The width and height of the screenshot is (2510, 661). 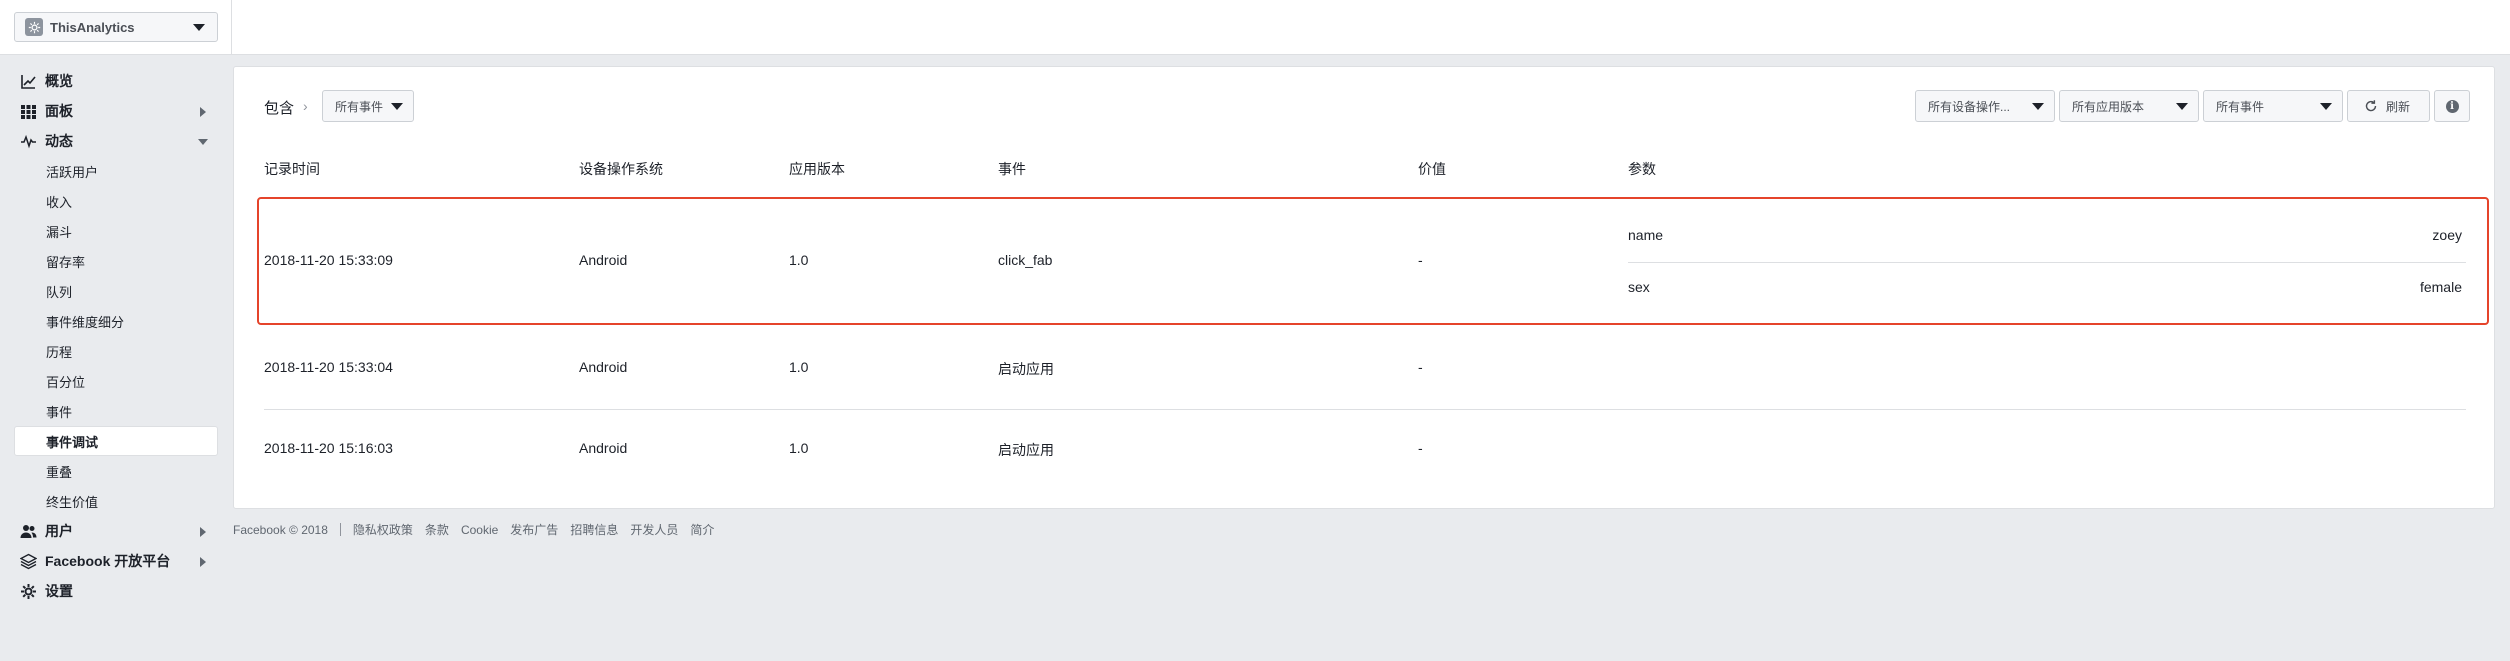 What do you see at coordinates (92, 27) in the screenshot?
I see `app-name: ThisAnalytics` at bounding box center [92, 27].